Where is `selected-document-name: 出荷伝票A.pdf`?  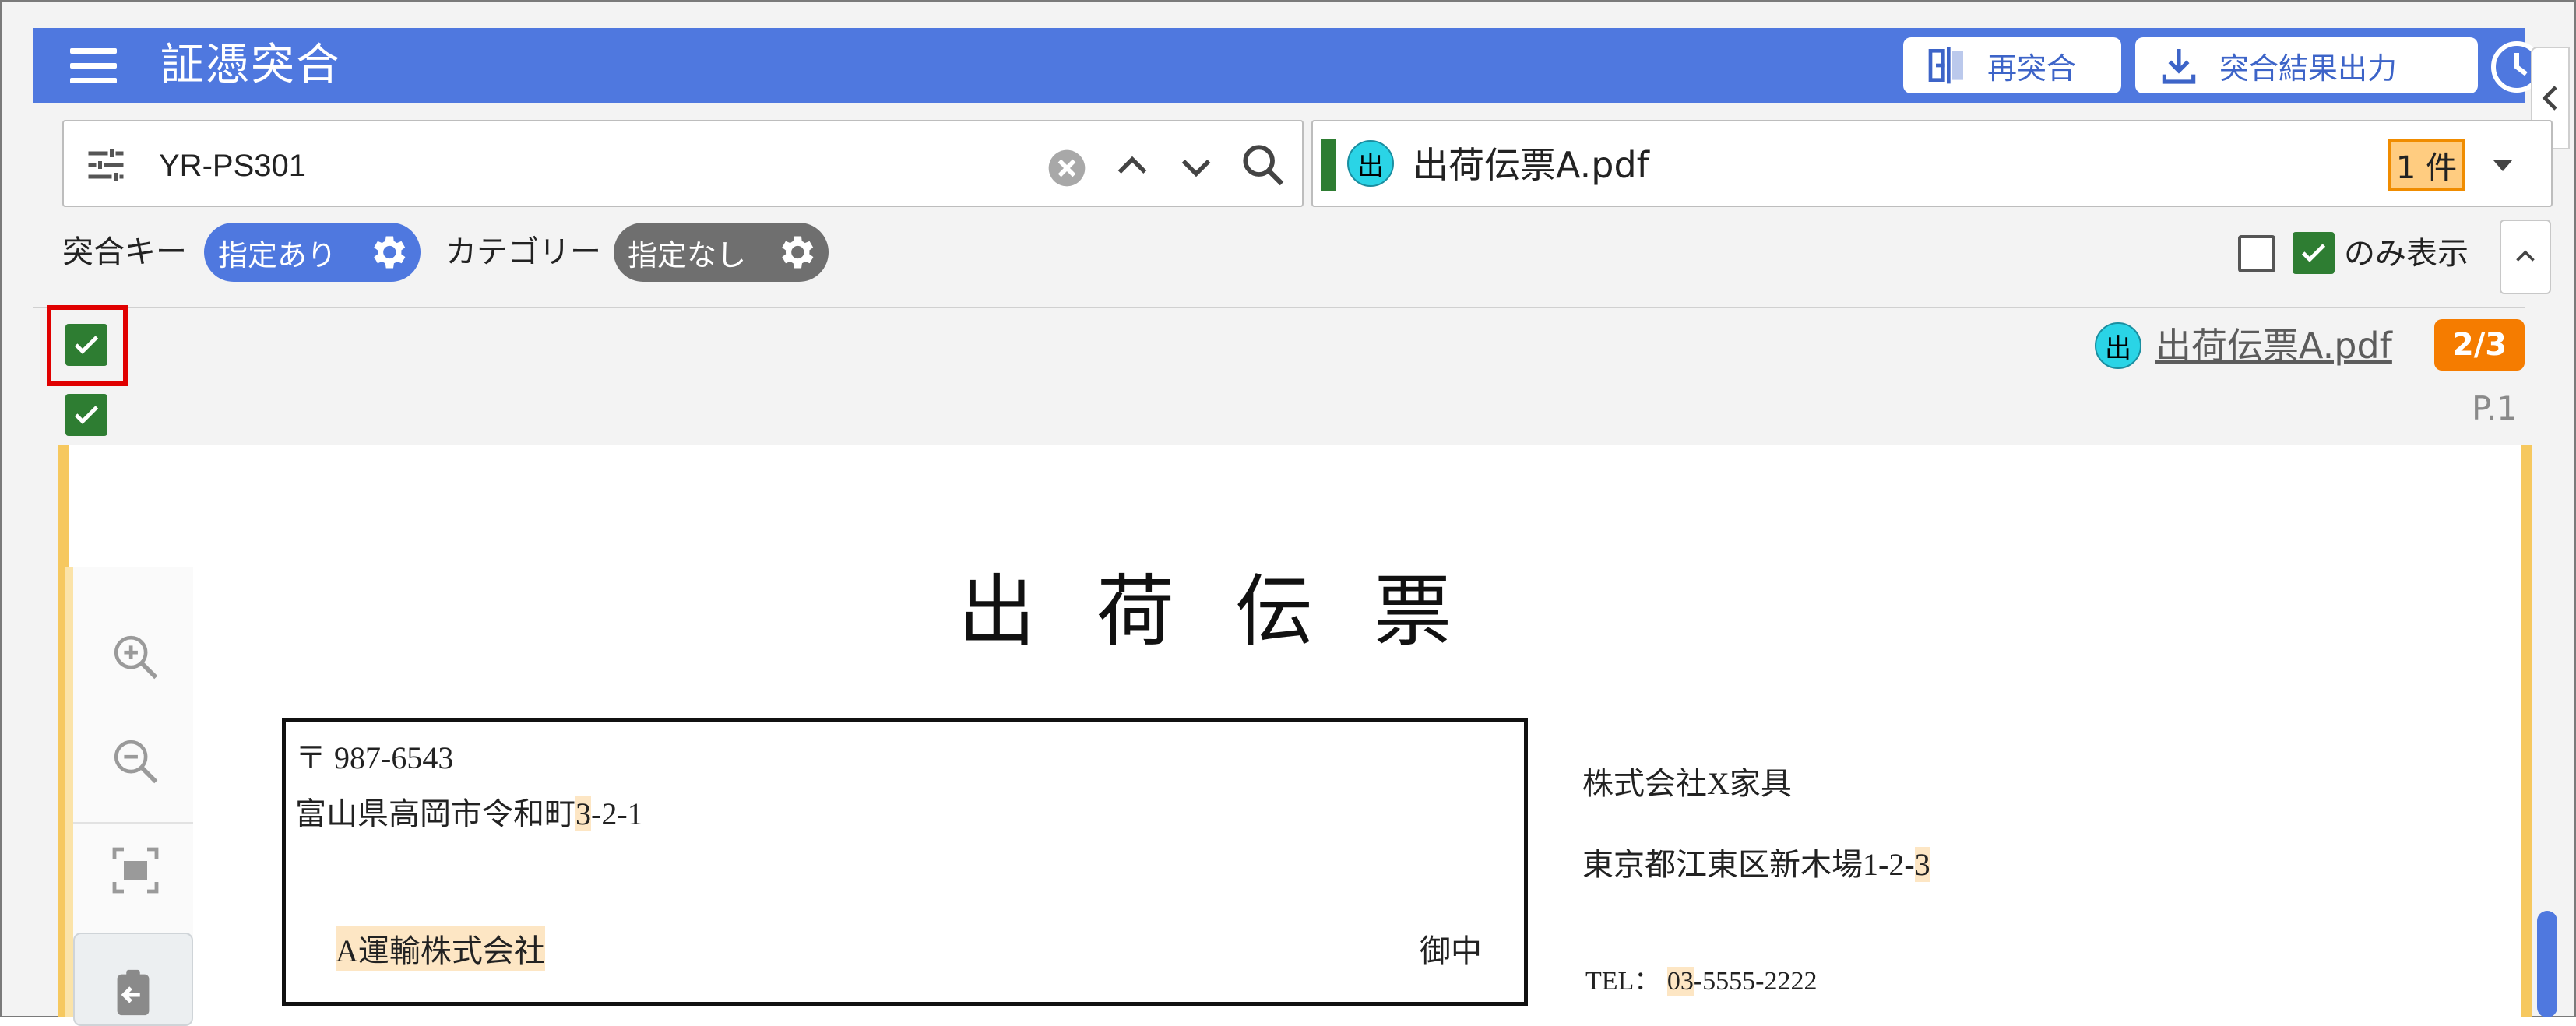 selected-document-name: 出荷伝票A.pdf is located at coordinates (1531, 165).